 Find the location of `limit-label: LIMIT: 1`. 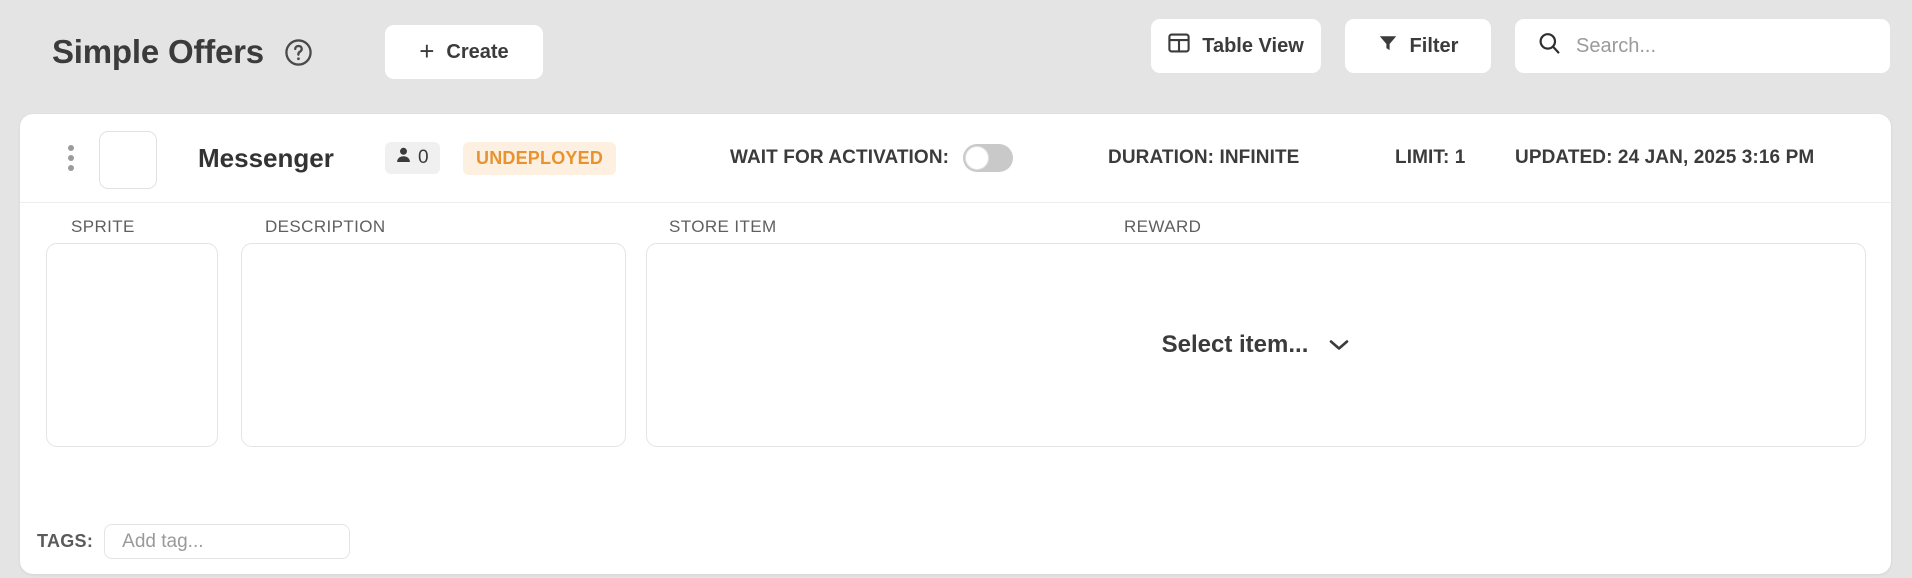

limit-label: LIMIT: 1 is located at coordinates (1430, 157).